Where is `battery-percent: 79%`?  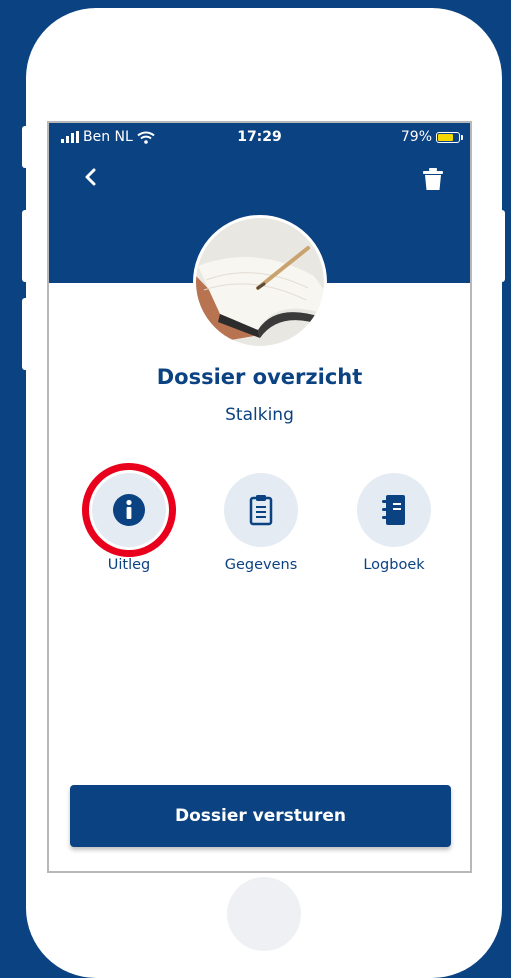 battery-percent: 79% is located at coordinates (416, 137).